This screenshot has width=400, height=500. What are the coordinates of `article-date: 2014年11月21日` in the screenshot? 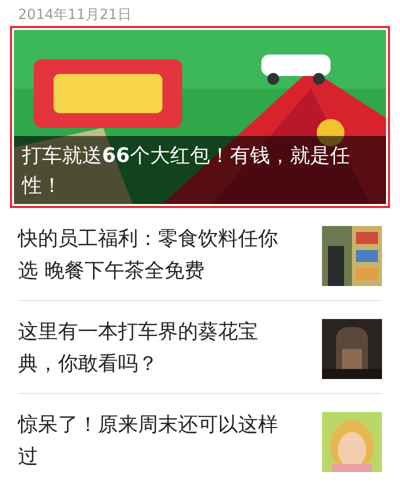 It's located at (74, 15).